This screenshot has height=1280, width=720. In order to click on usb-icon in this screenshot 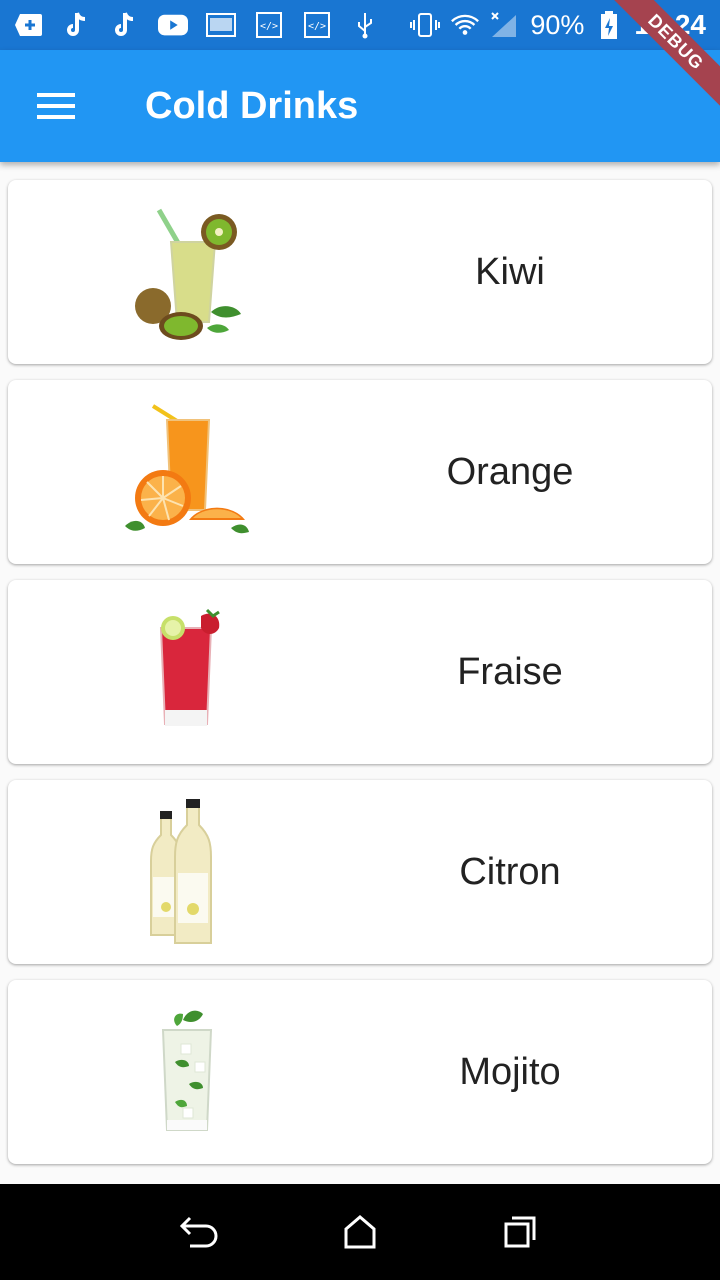, I will do `click(365, 25)`.